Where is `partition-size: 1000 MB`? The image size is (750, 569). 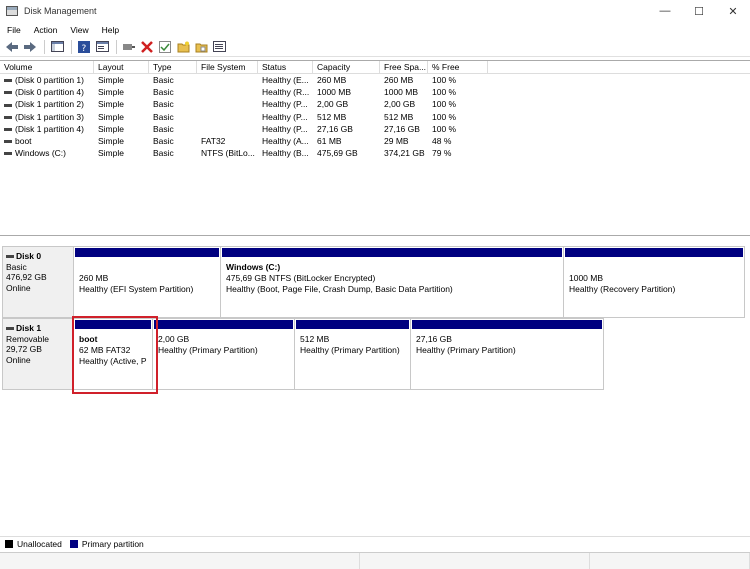 partition-size: 1000 MB is located at coordinates (586, 278).